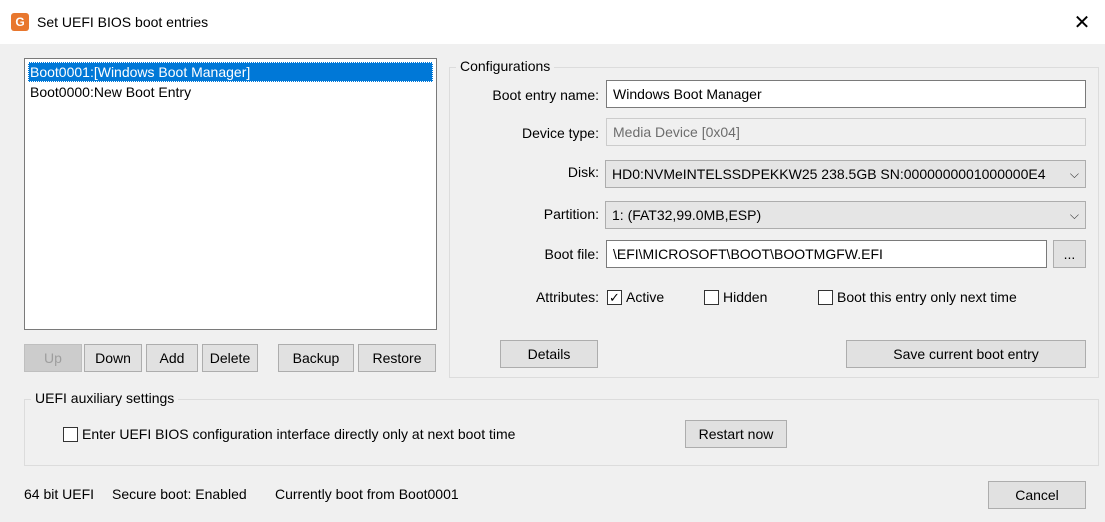 Image resolution: width=1105 pixels, height=522 pixels. I want to click on down-button: Down, so click(113, 358).